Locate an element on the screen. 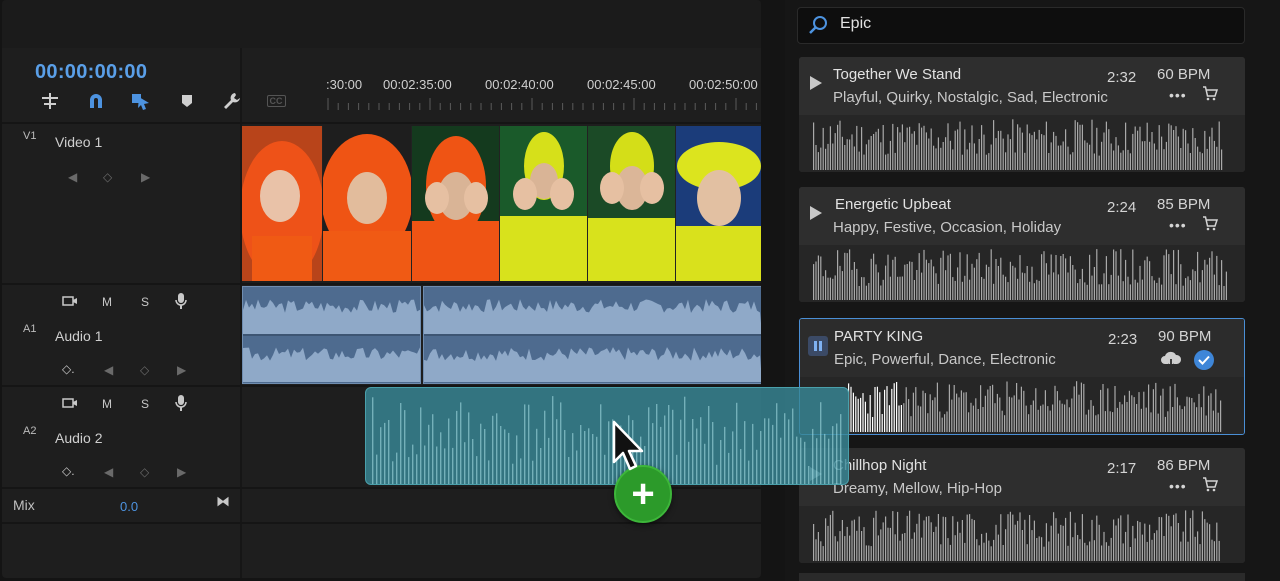  magnet-icon is located at coordinates (96, 101).